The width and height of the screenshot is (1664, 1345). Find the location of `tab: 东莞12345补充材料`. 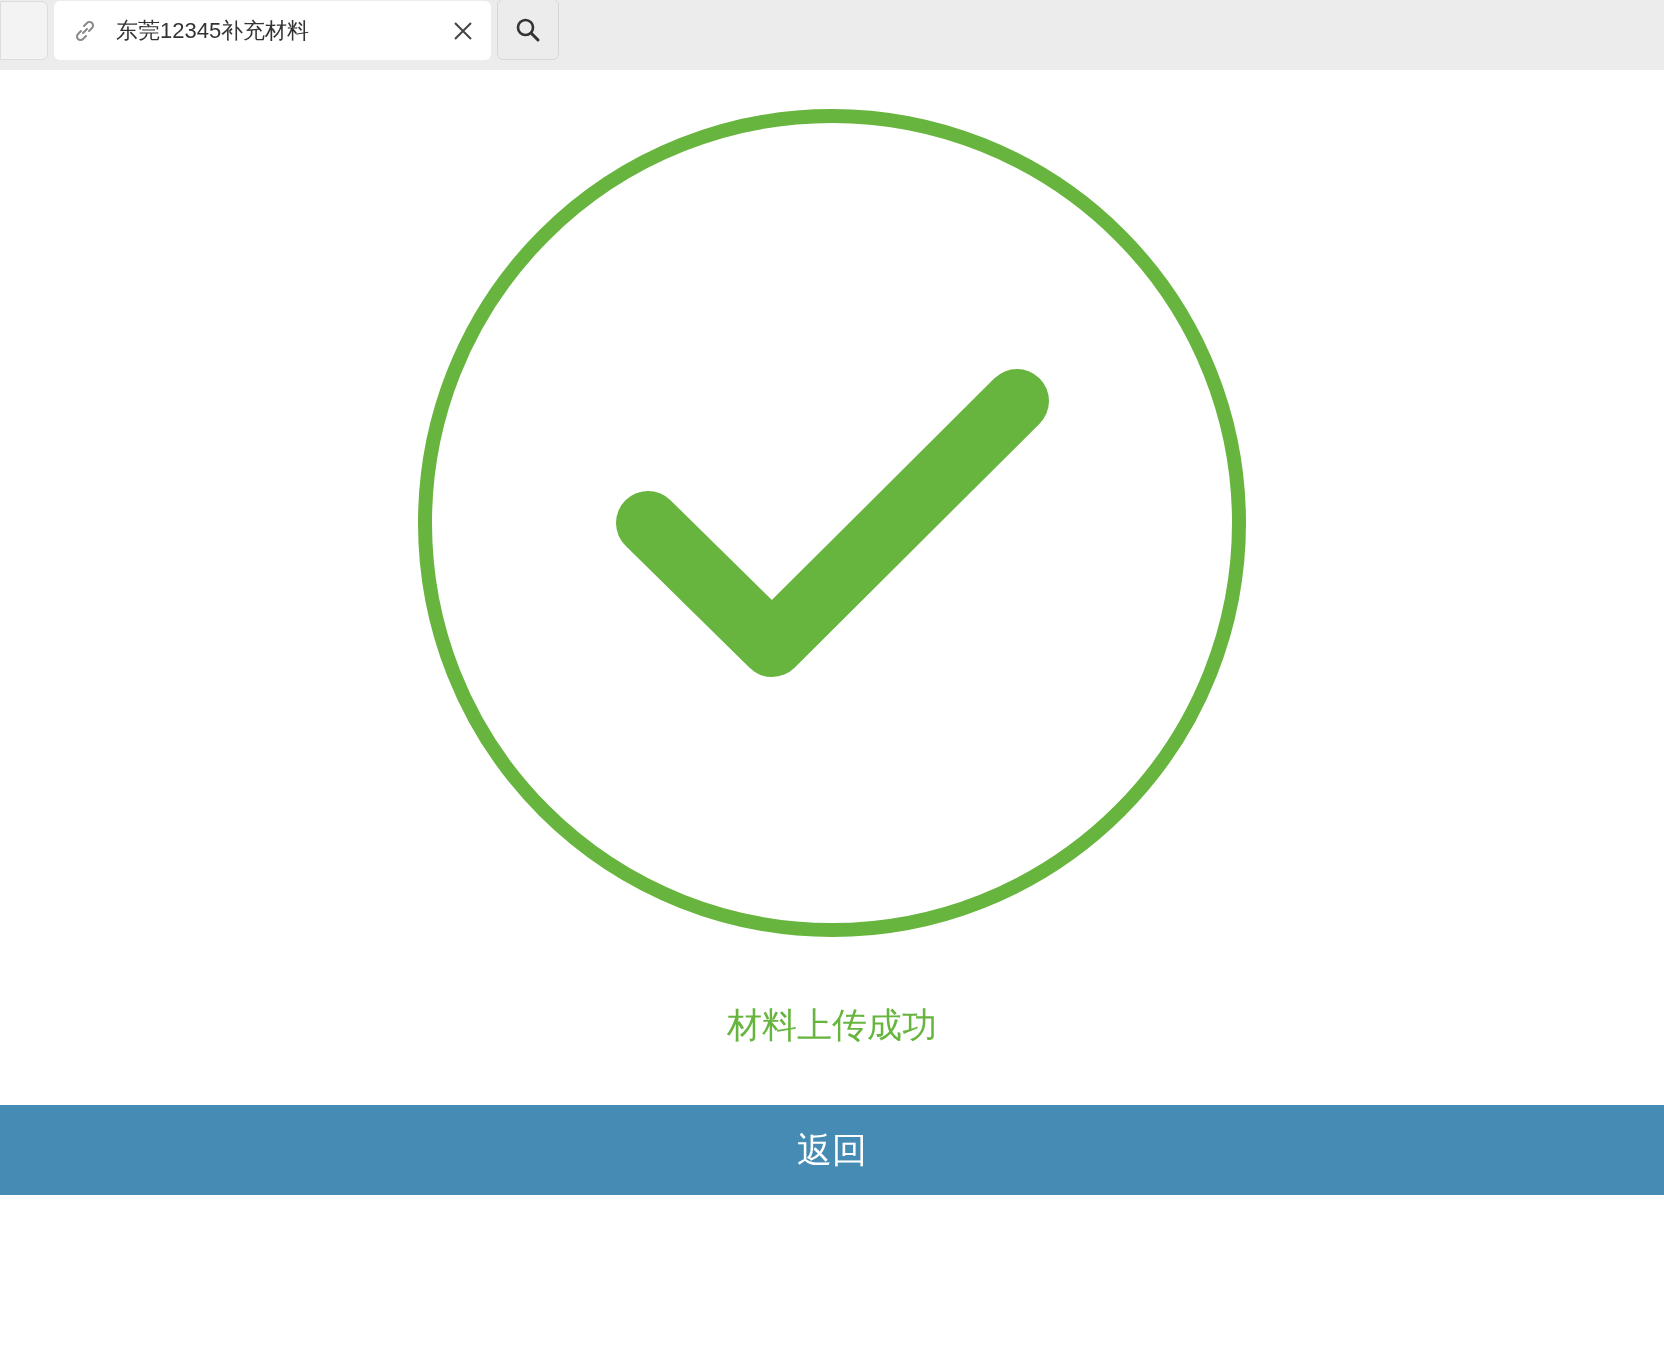

tab: 东莞12345补充材料 is located at coordinates (272, 30).